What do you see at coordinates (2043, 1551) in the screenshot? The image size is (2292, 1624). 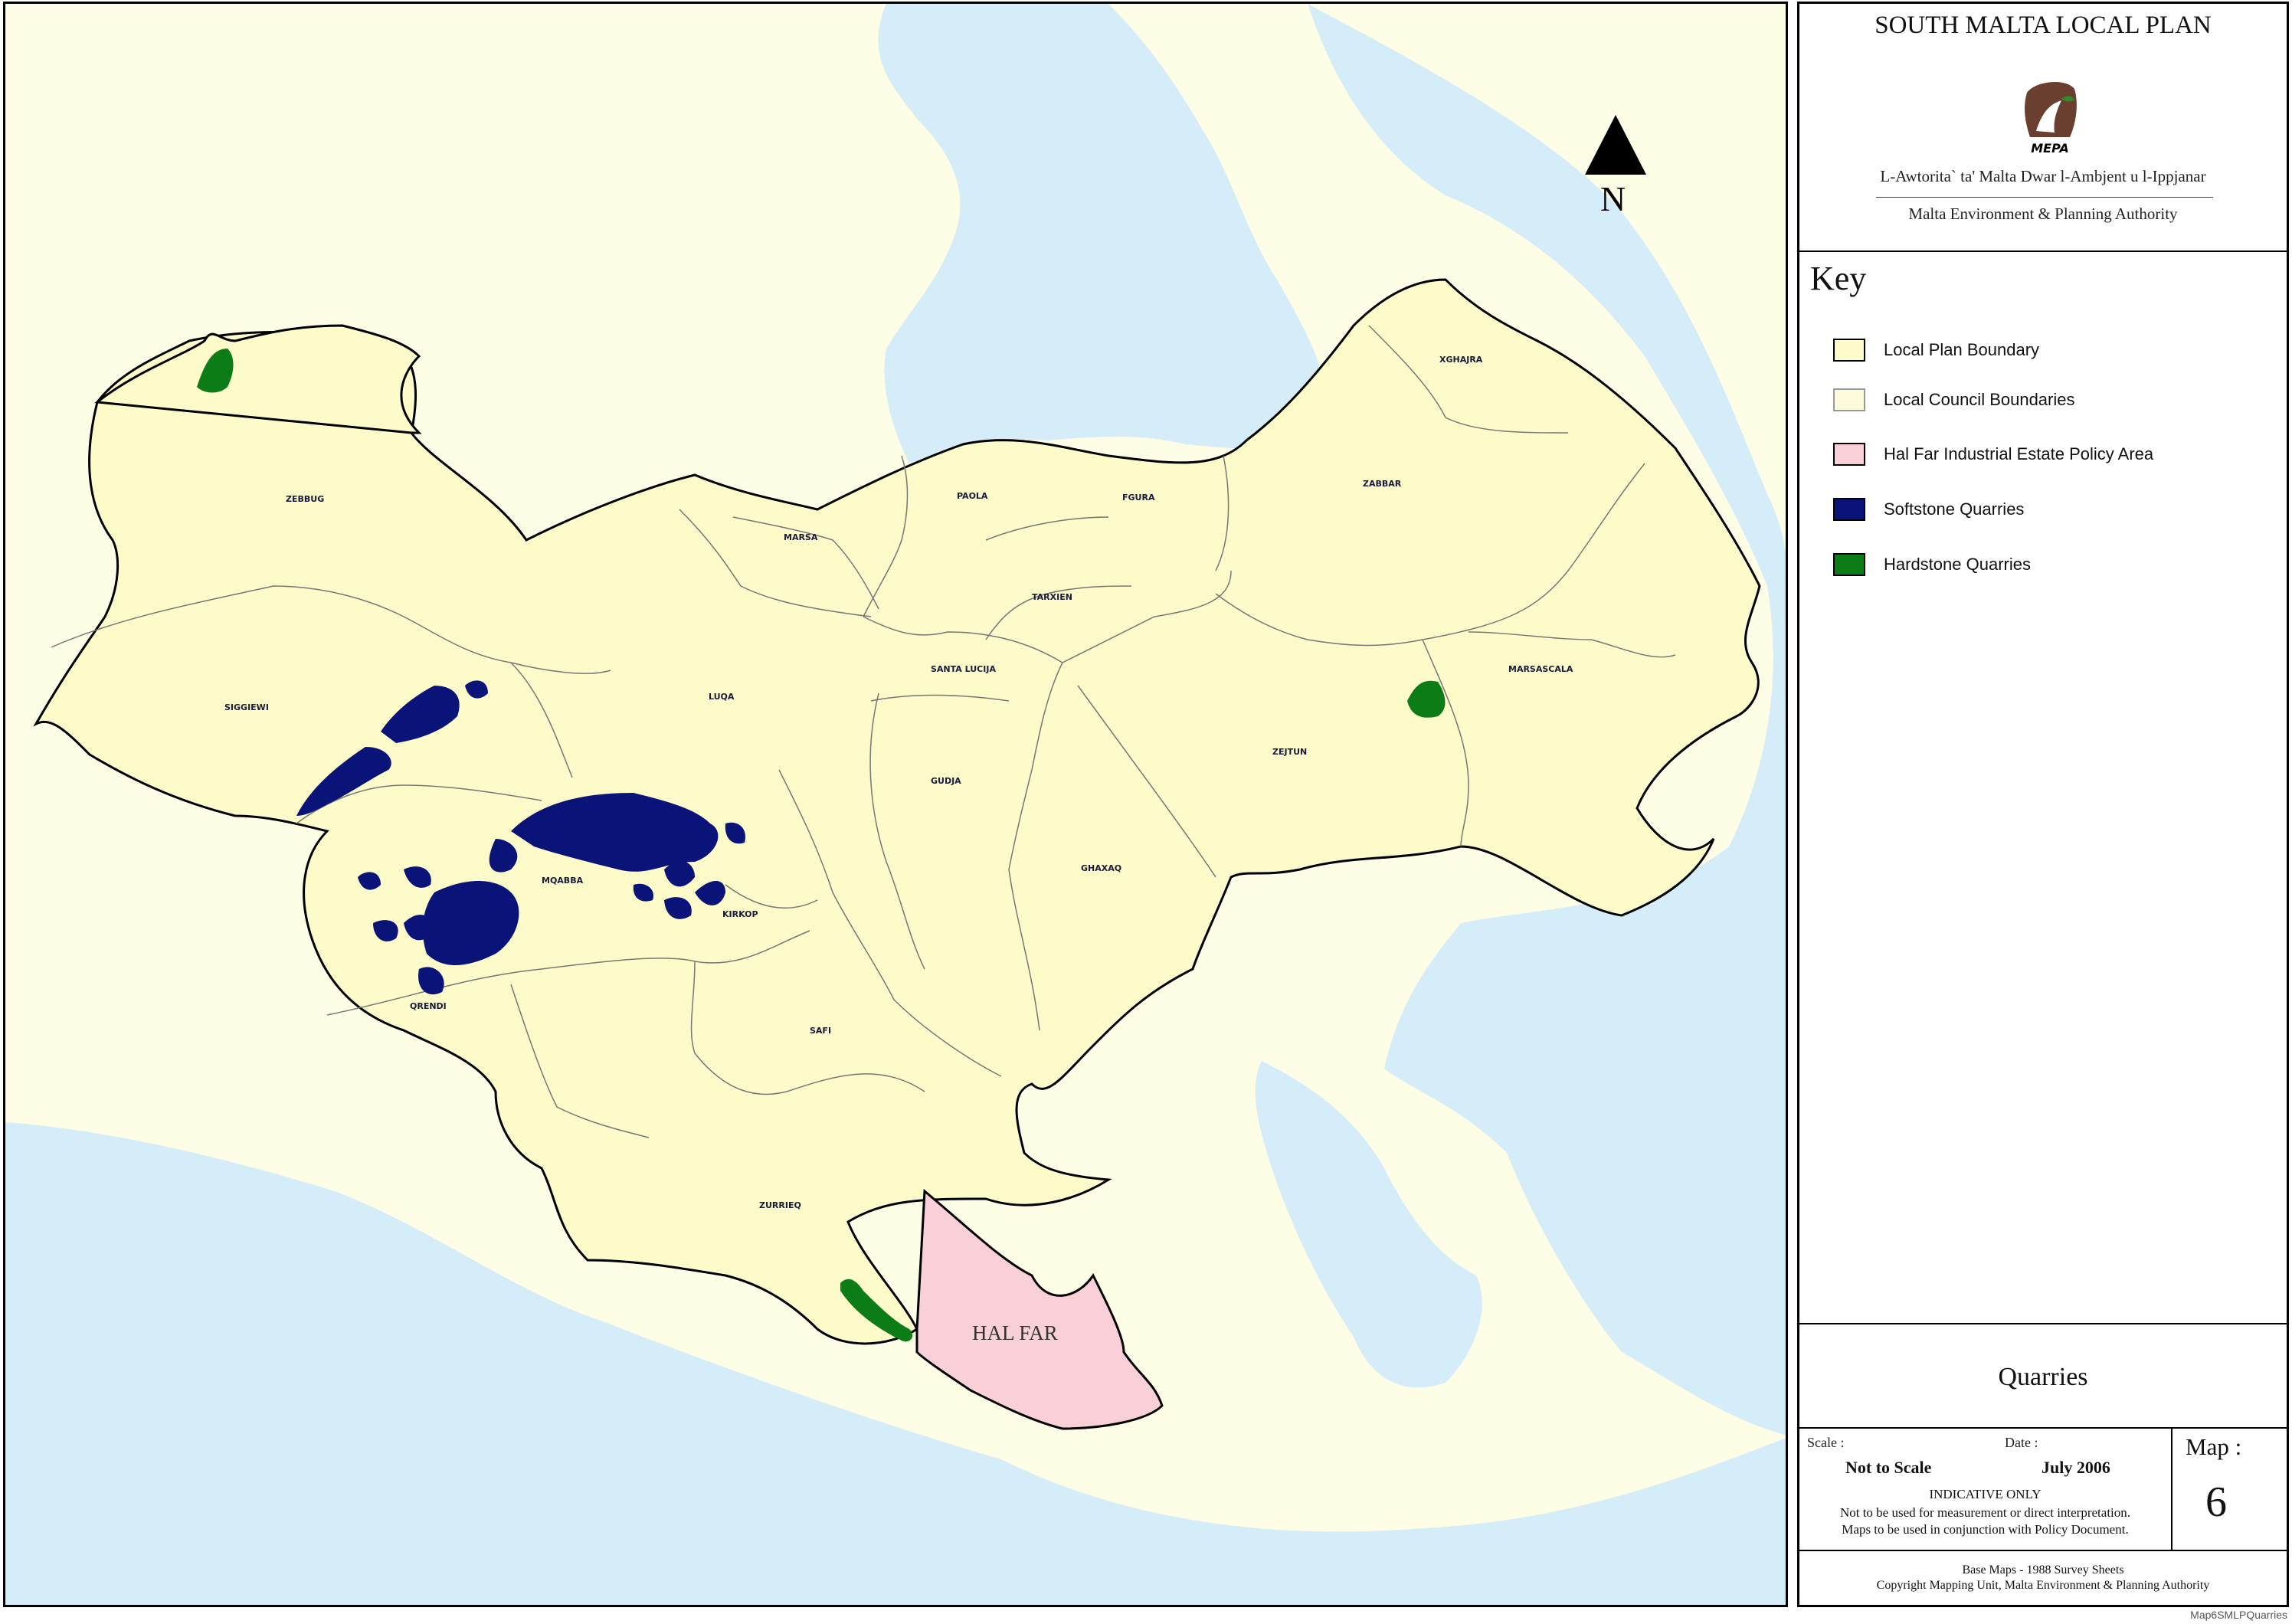 I see `footer-divider` at bounding box center [2043, 1551].